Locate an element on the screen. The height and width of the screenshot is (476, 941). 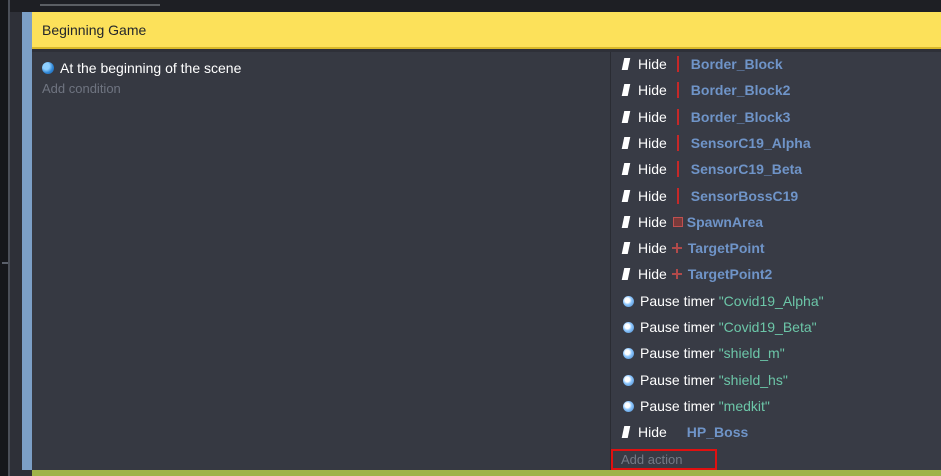
toolbar-strip is located at coordinates (470, 6).